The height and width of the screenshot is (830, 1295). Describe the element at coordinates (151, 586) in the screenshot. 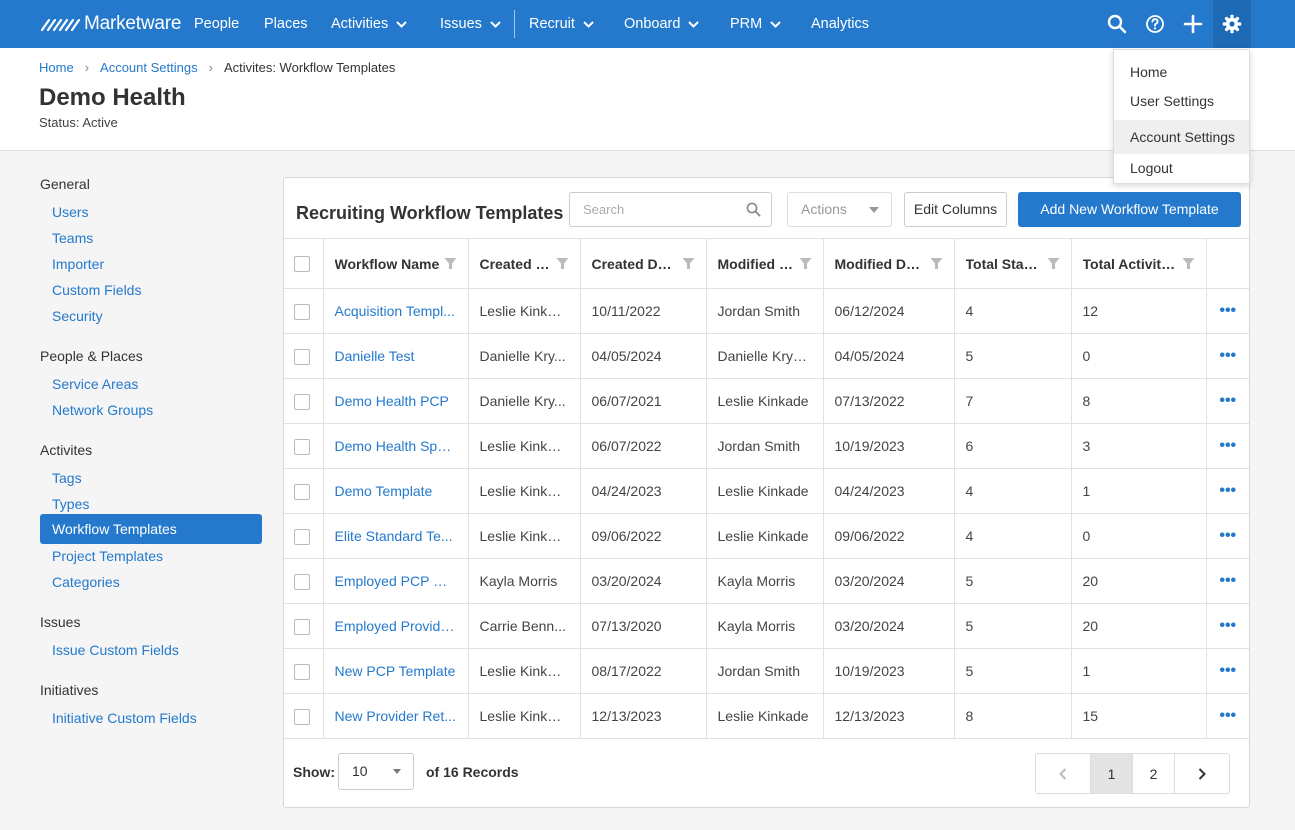

I see `sidebar-item-categories: Categories` at that location.